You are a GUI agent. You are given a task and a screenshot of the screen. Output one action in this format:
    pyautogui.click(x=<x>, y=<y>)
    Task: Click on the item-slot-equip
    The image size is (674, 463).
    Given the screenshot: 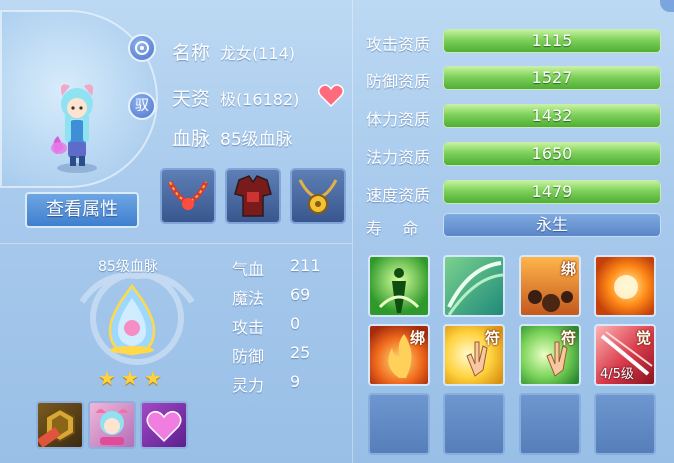 What is the action you would take?
    pyautogui.click(x=60, y=425)
    